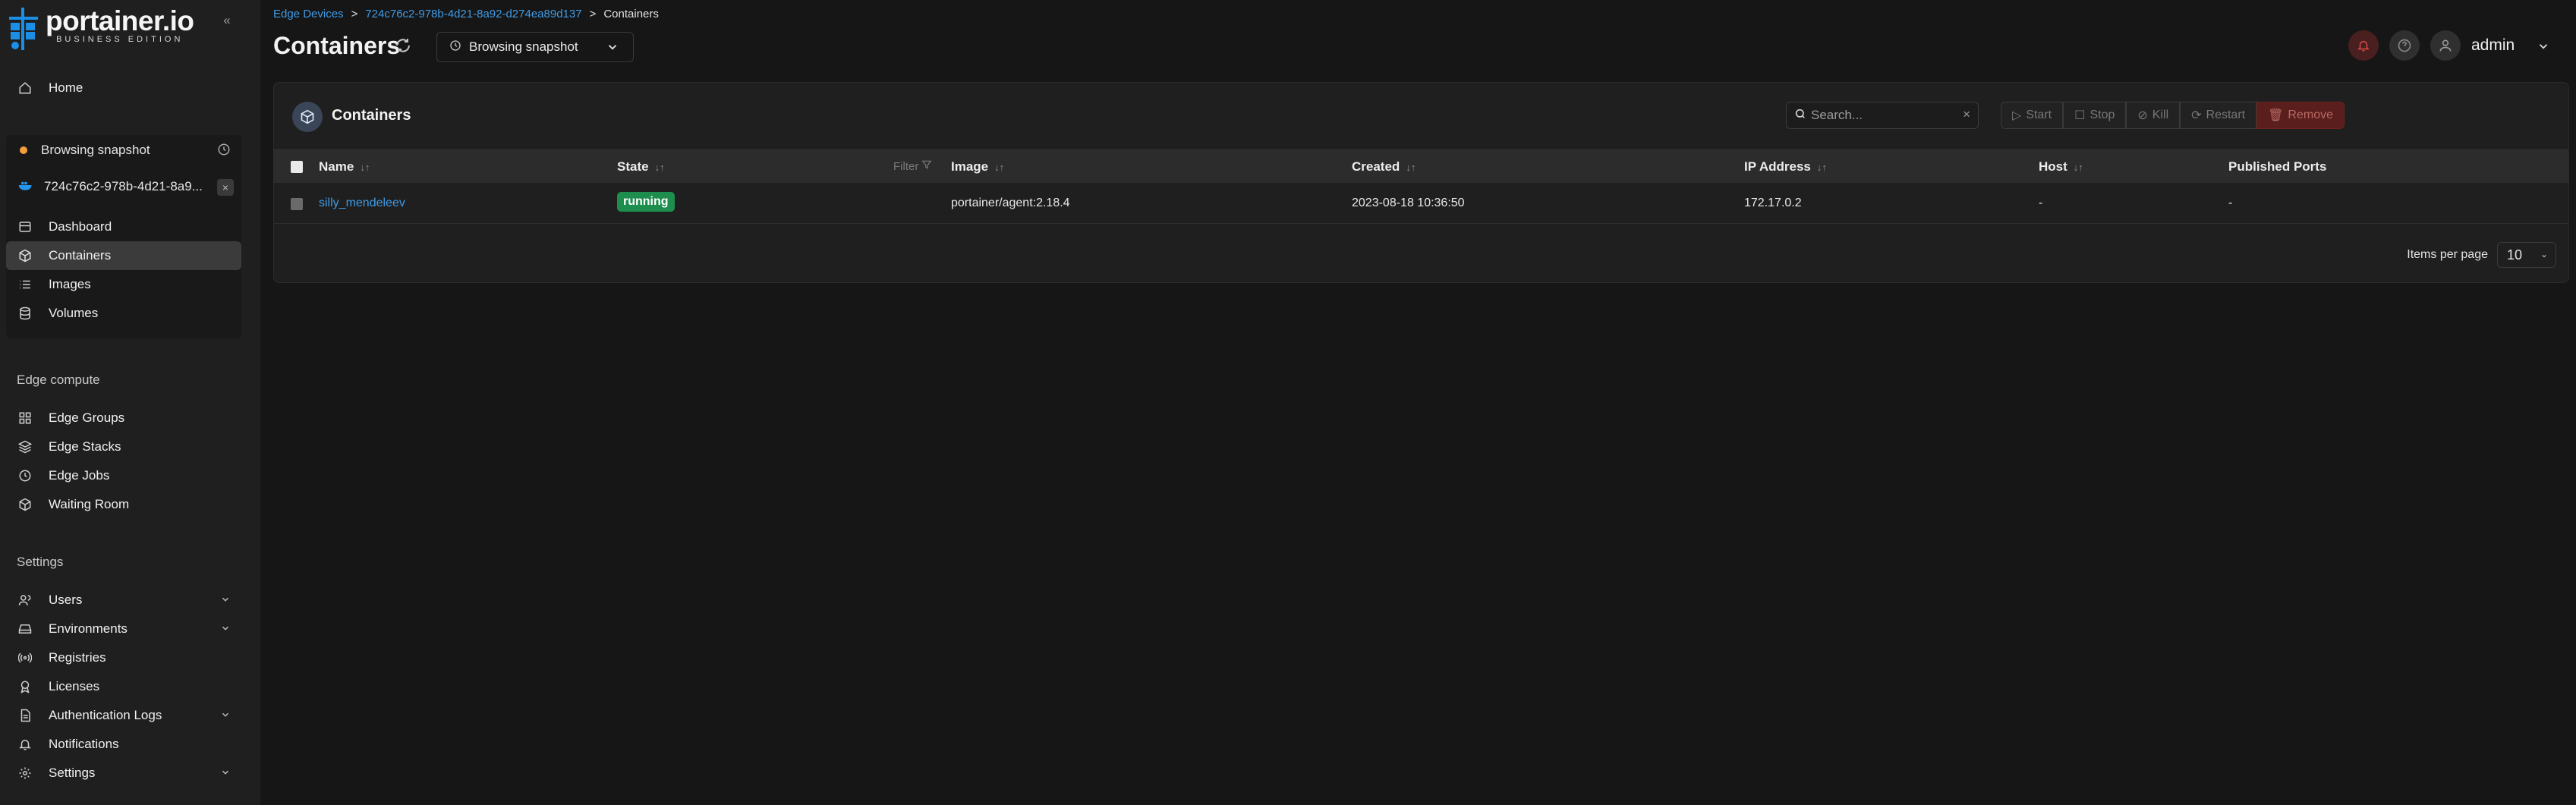 The width and height of the screenshot is (2576, 805). Describe the element at coordinates (72, 773) in the screenshot. I see `sidebar-item-label: Settings` at that location.